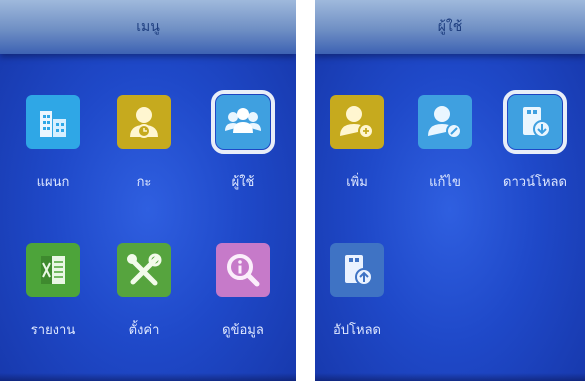  I want to click on users-group-icon, so click(243, 122).